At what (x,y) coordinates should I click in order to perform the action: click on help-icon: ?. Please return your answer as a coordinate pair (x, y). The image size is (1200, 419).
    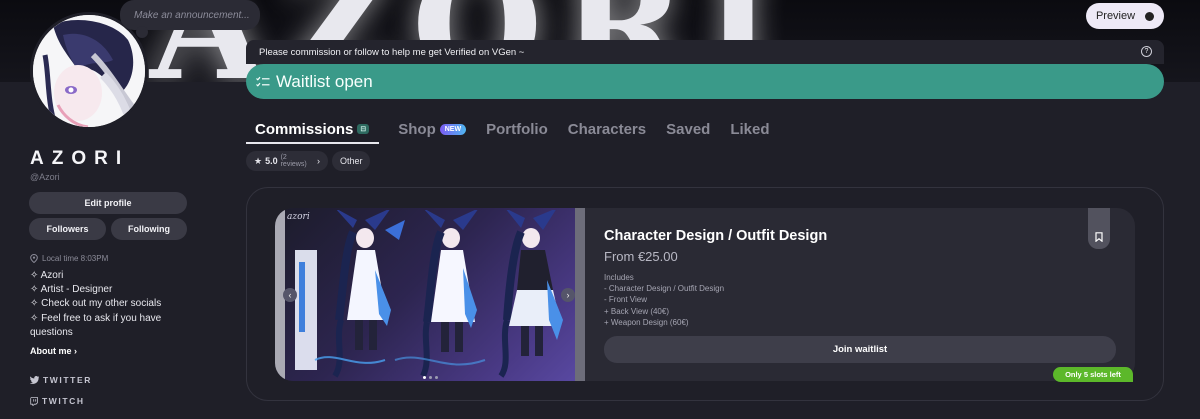
    Looking at the image, I should click on (1146, 51).